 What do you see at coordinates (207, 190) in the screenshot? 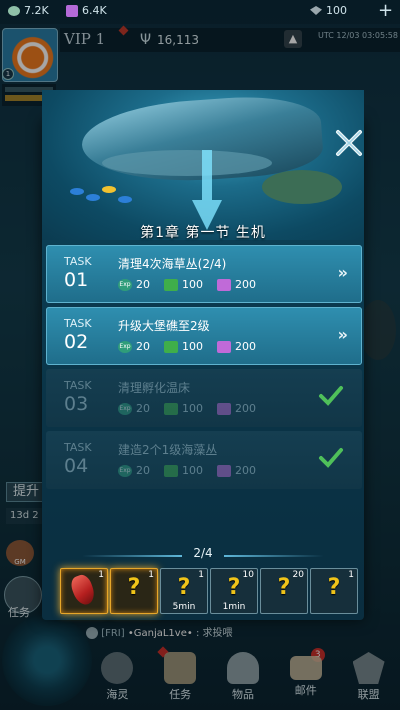
I see `down-arrow-icon` at bounding box center [207, 190].